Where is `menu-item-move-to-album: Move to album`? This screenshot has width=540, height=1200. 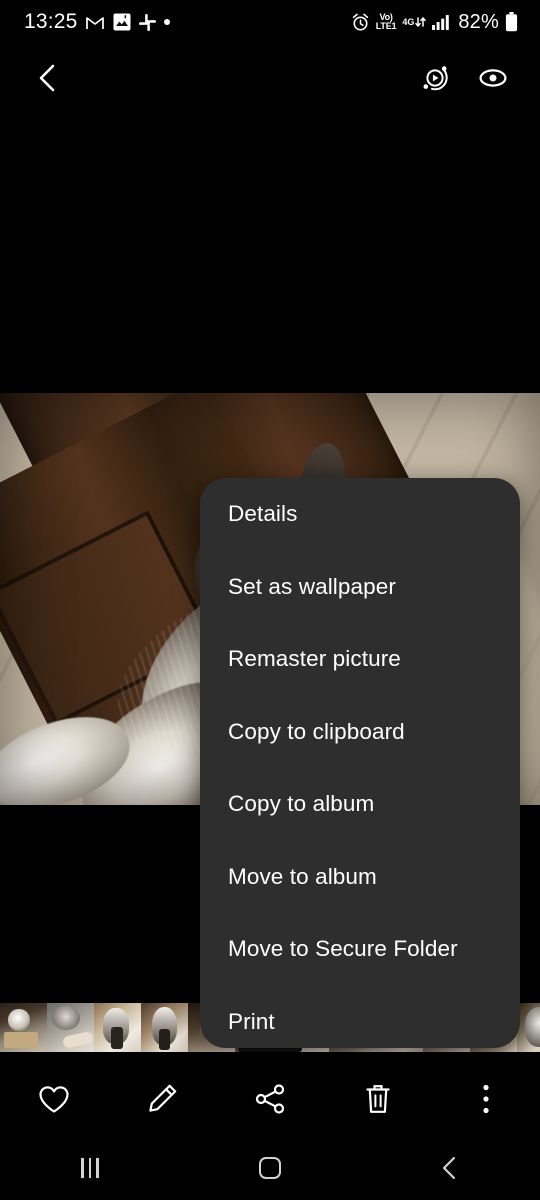 menu-item-move-to-album: Move to album is located at coordinates (360, 877).